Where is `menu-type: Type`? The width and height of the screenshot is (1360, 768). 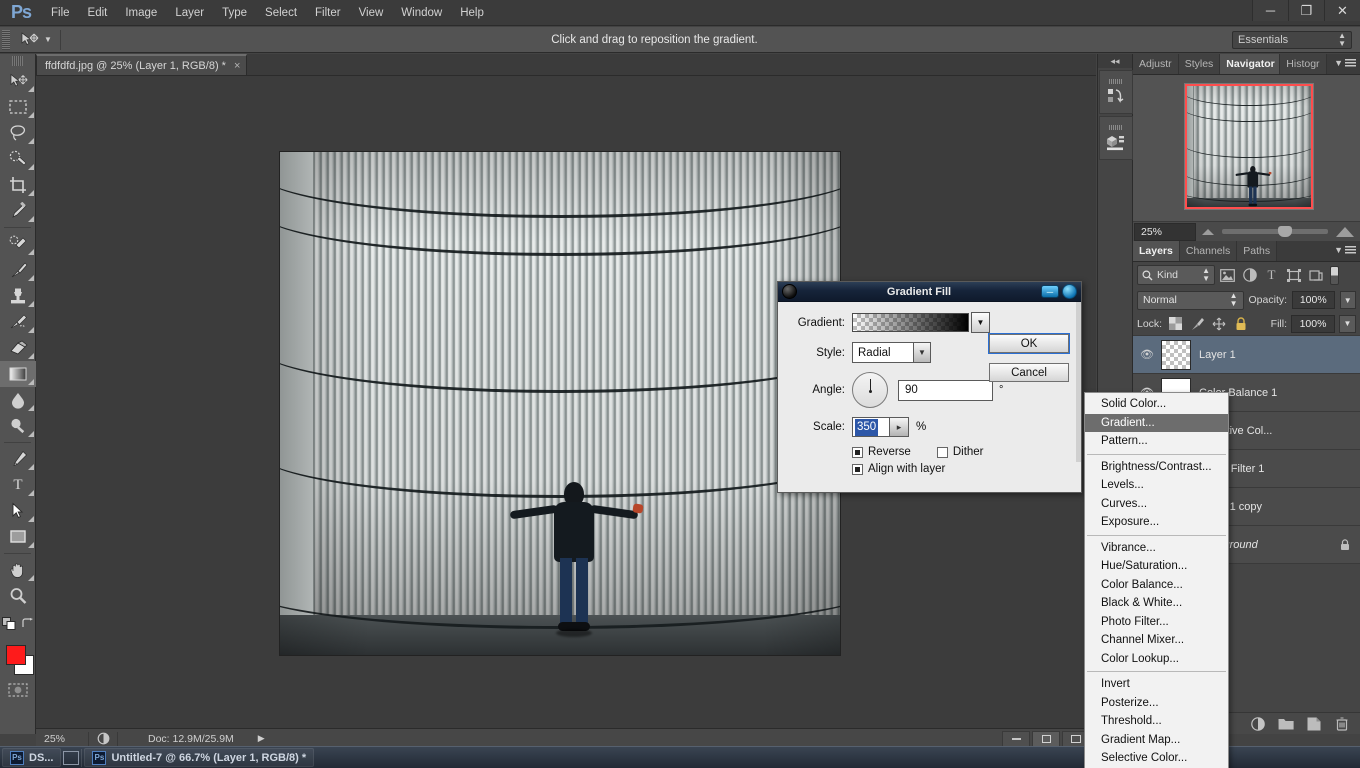
menu-type: Type is located at coordinates (234, 13).